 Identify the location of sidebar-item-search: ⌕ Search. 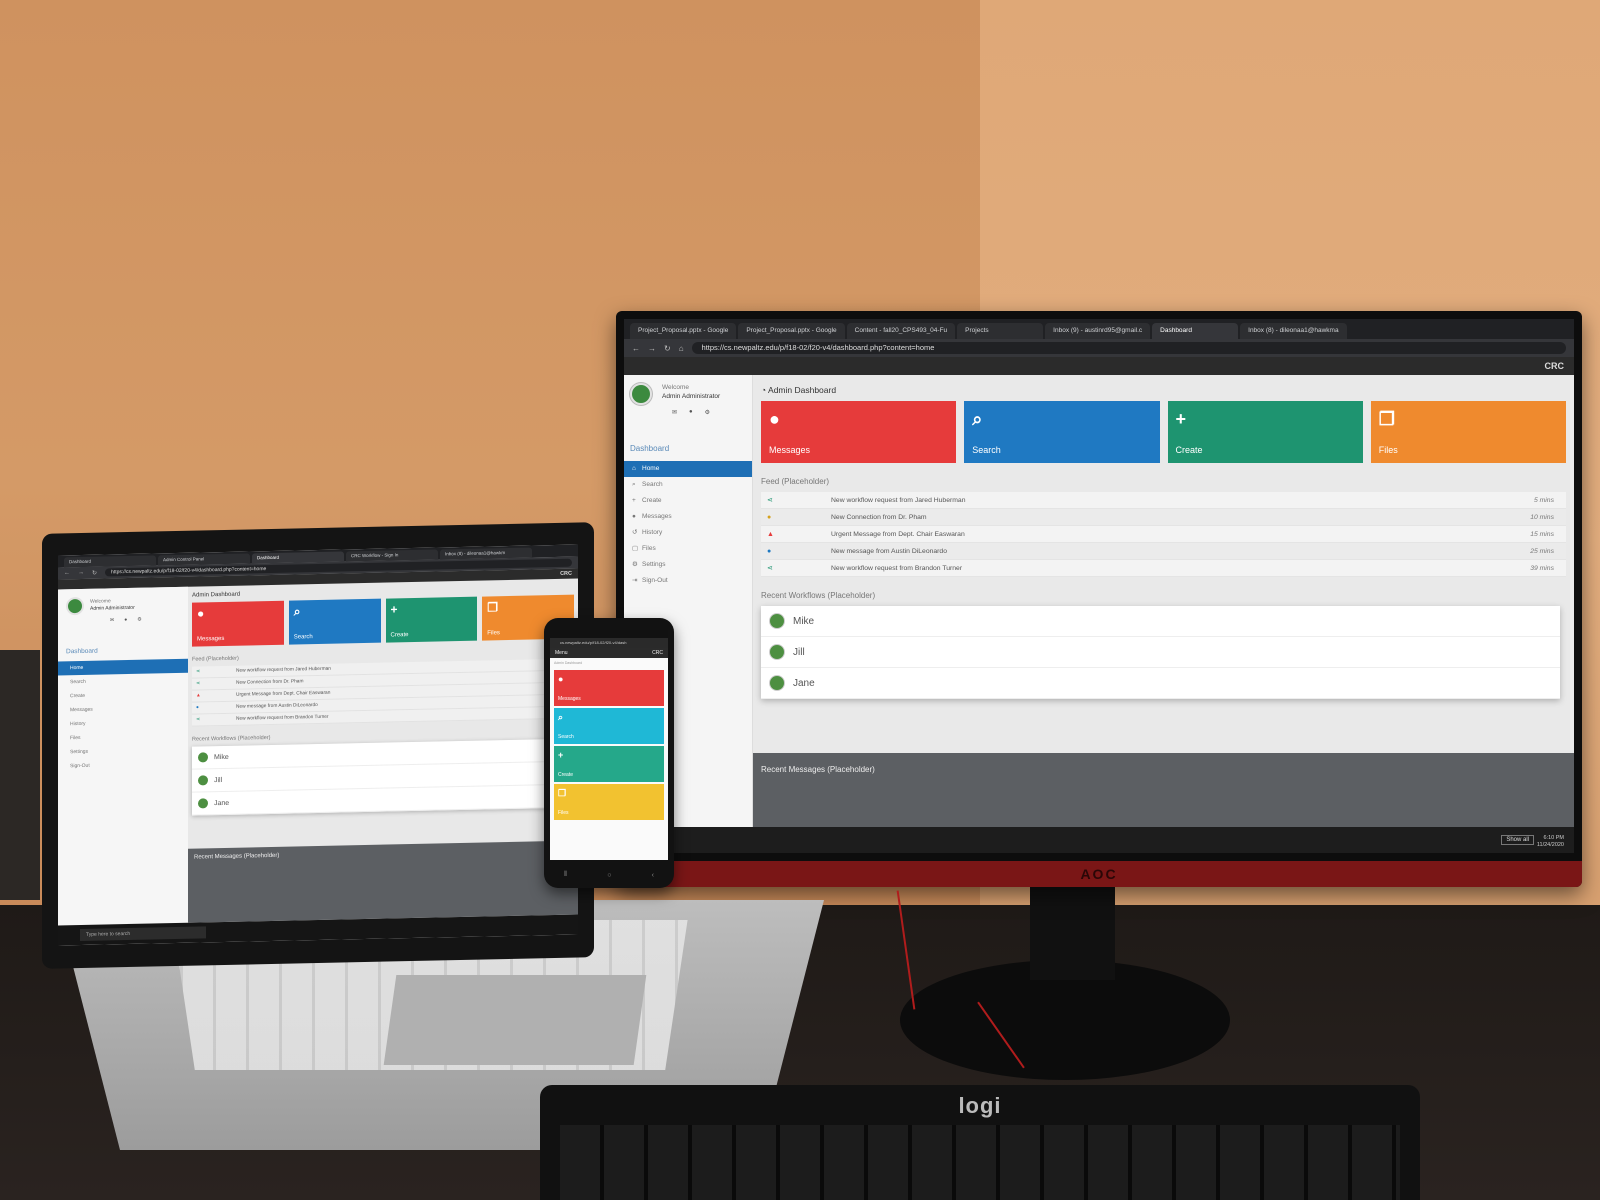
(688, 485).